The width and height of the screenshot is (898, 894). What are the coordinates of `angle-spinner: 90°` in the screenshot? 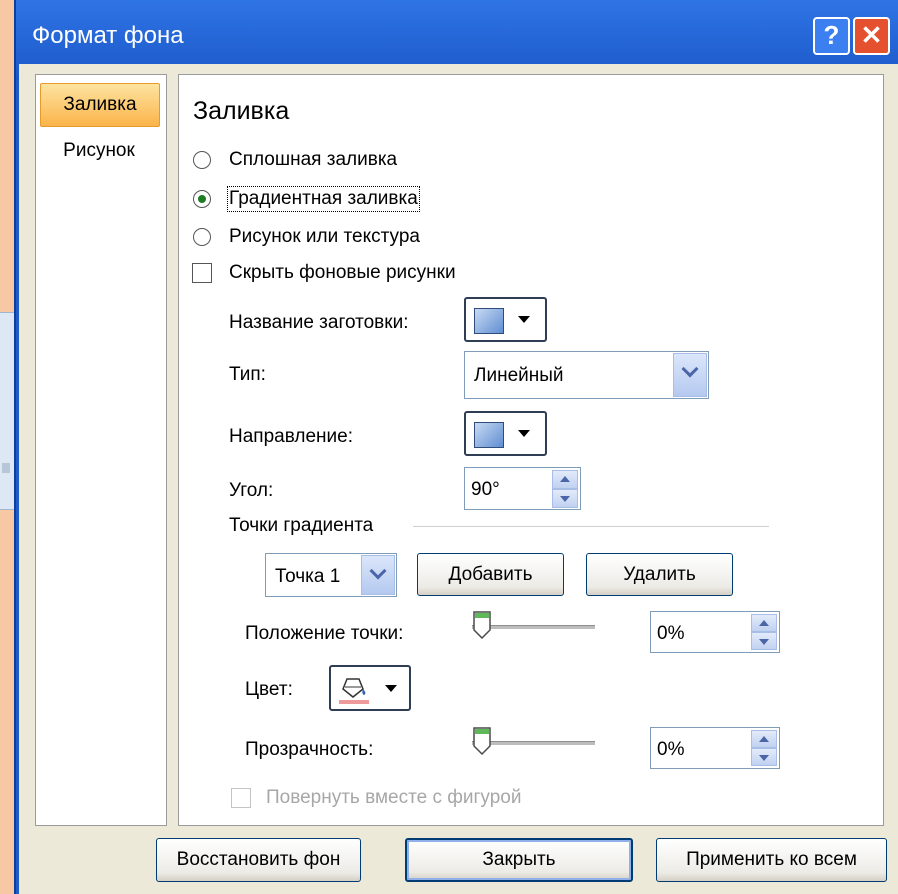 It's located at (522, 488).